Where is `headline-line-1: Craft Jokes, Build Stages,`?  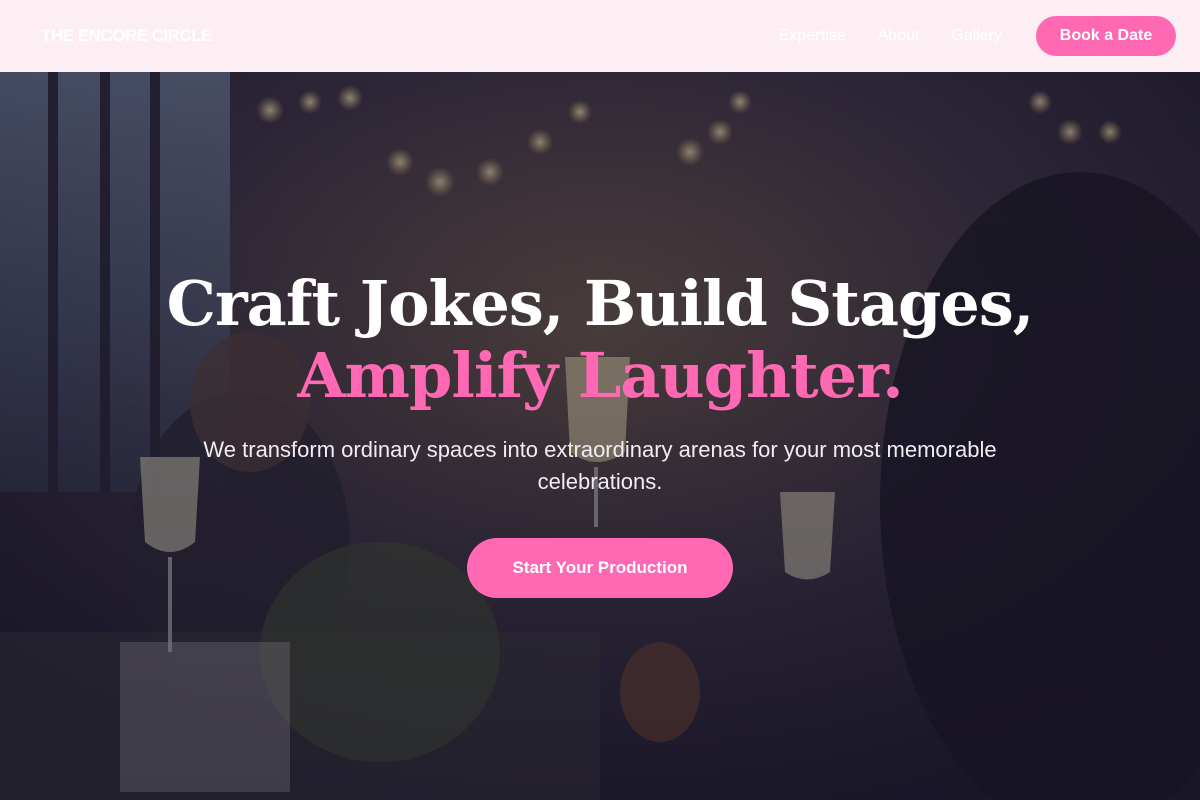
headline-line-1: Craft Jokes, Build Stages, is located at coordinates (600, 303).